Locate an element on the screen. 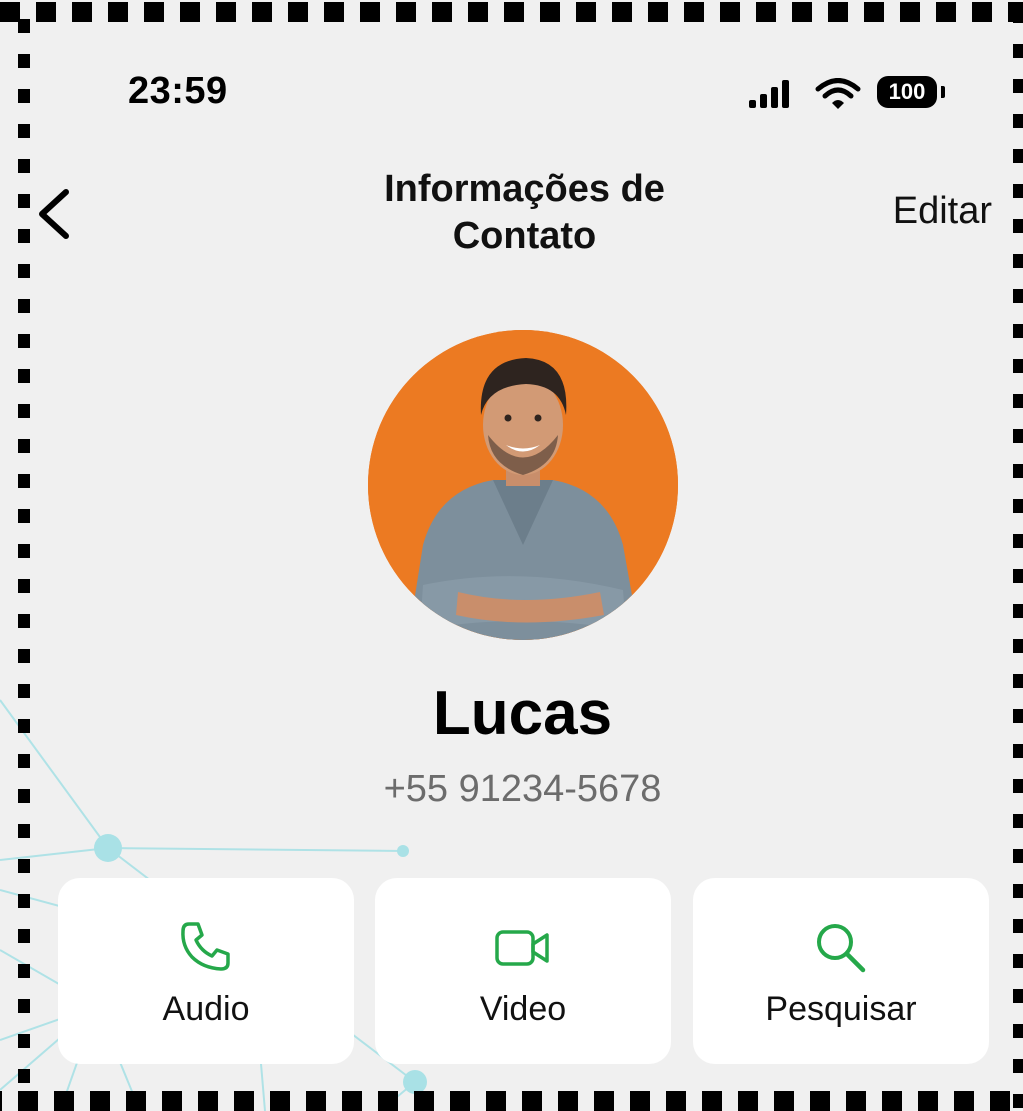 This screenshot has width=1023, height=1111. battery-level: 100 is located at coordinates (907, 91).